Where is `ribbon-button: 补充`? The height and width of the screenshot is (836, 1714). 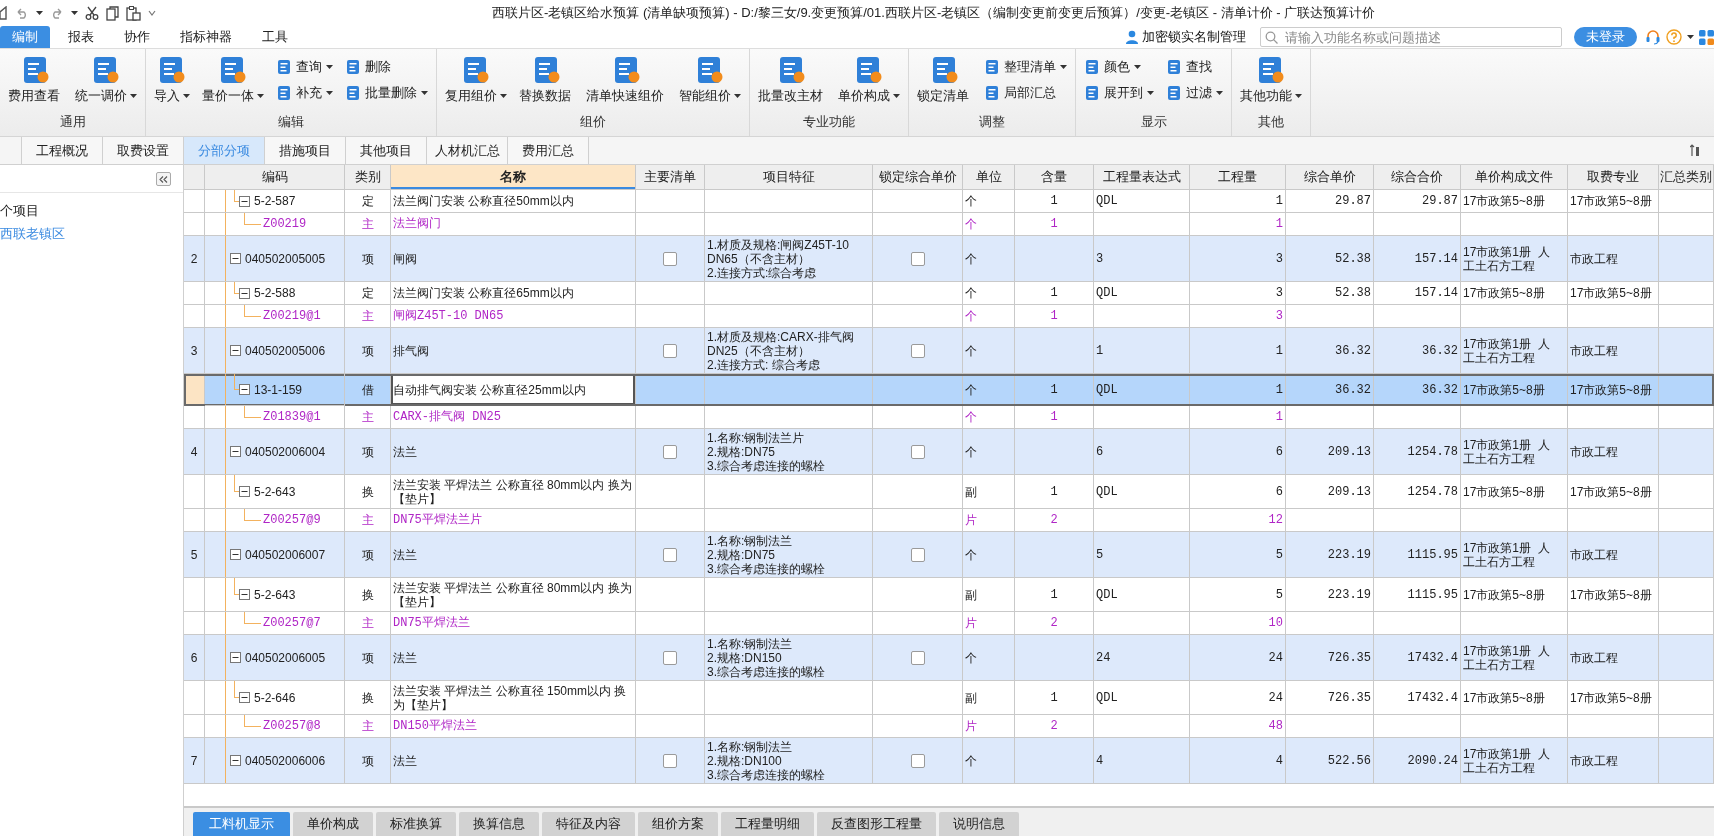
ribbon-button: 补充 is located at coordinates (304, 93).